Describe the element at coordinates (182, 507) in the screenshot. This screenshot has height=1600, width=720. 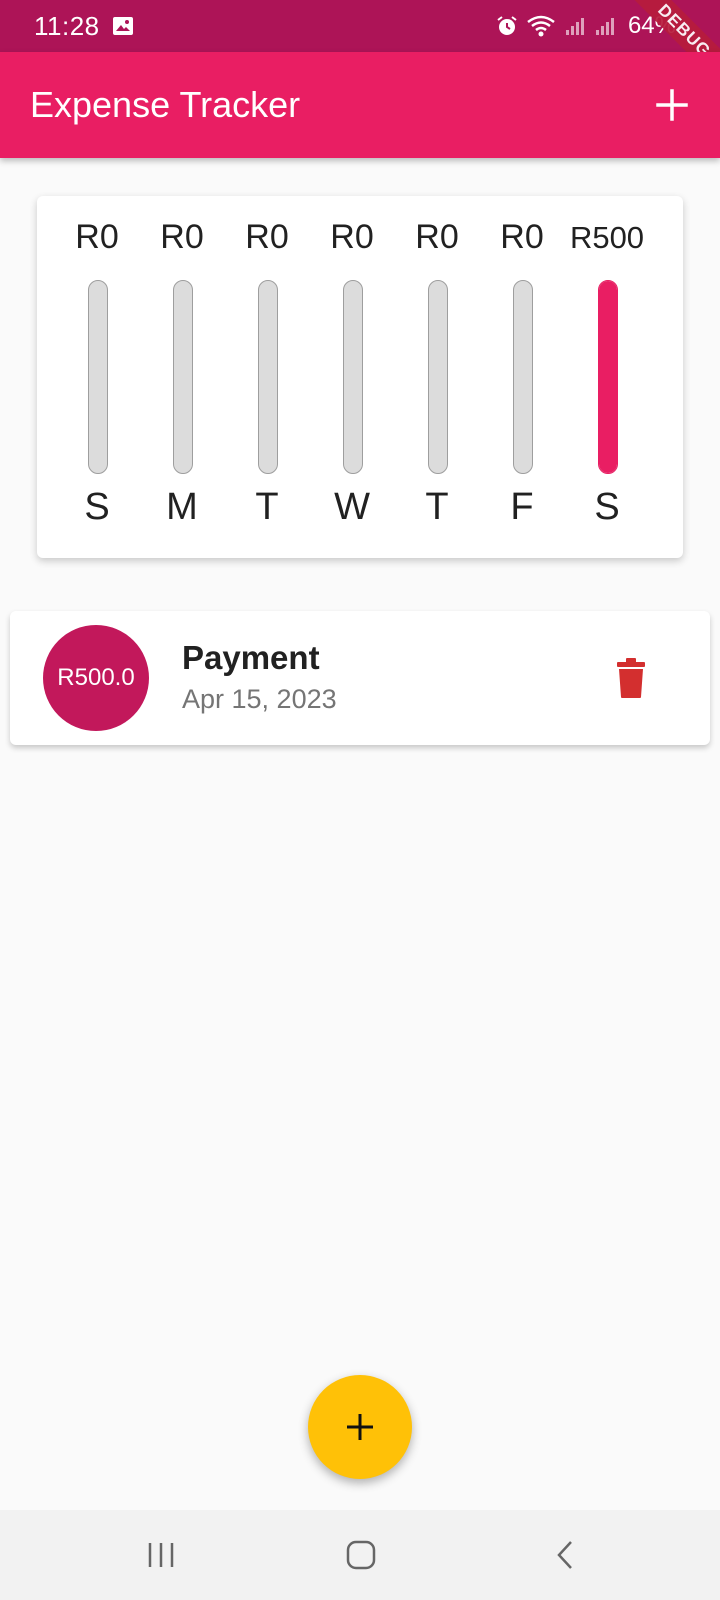
I see `chart-day-label: M` at that location.